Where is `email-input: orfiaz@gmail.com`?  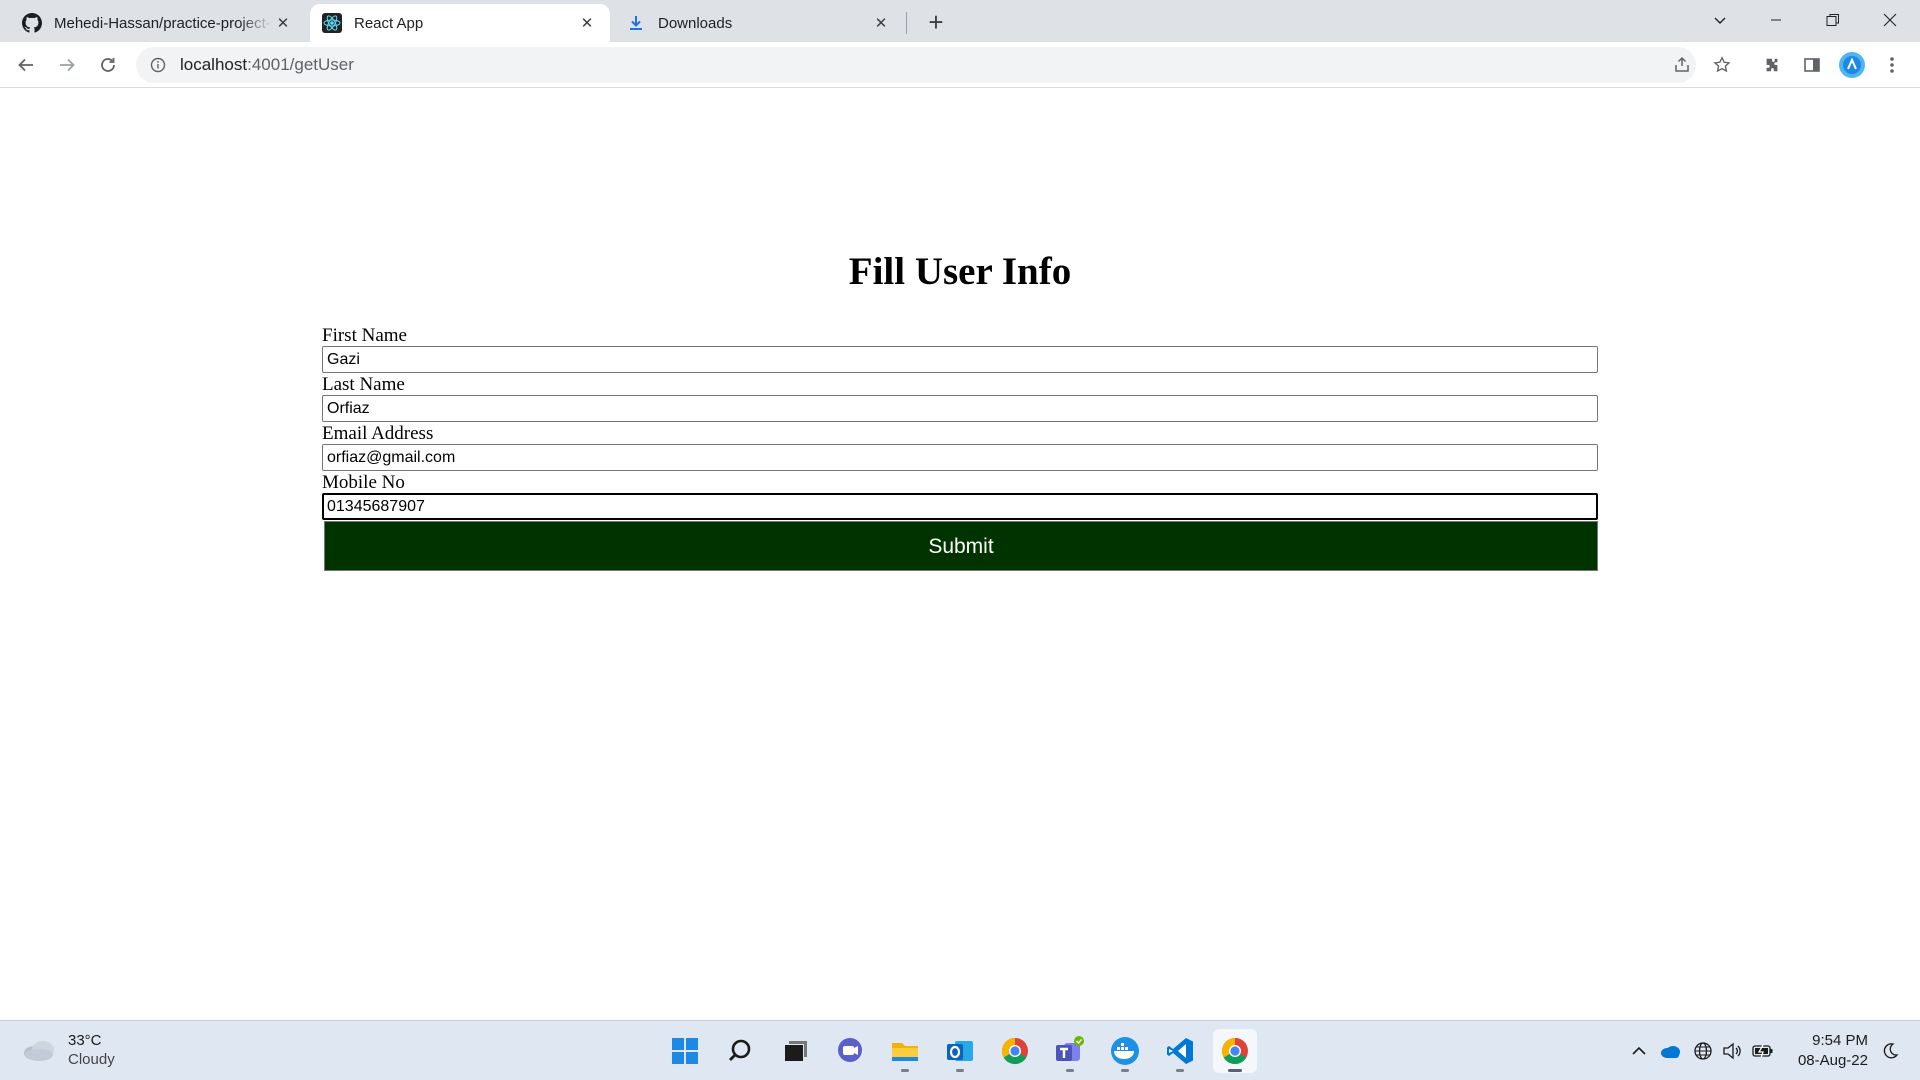
email-input: orfiaz@gmail.com is located at coordinates (960, 457).